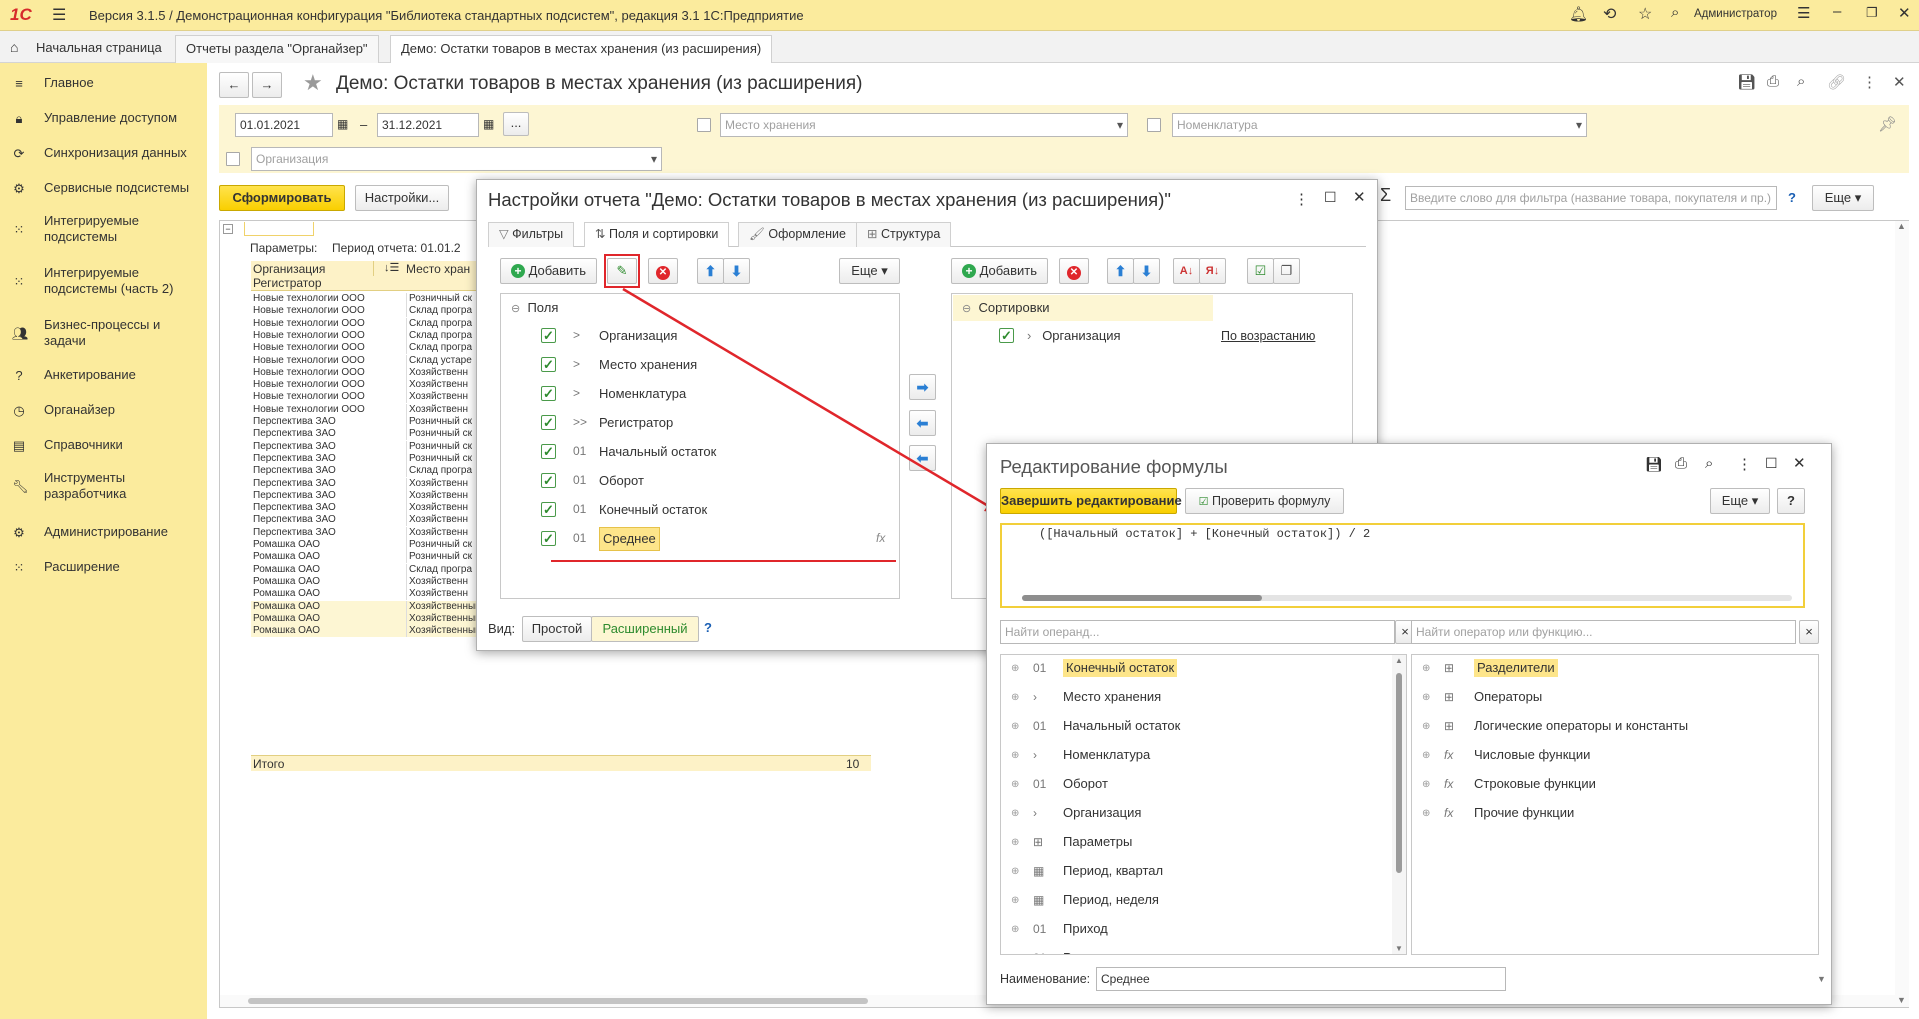 The height and width of the screenshot is (1019, 1919). What do you see at coordinates (1607, 756) in the screenshot?
I see `operator-item: ⊕ fx Числовые функции` at bounding box center [1607, 756].